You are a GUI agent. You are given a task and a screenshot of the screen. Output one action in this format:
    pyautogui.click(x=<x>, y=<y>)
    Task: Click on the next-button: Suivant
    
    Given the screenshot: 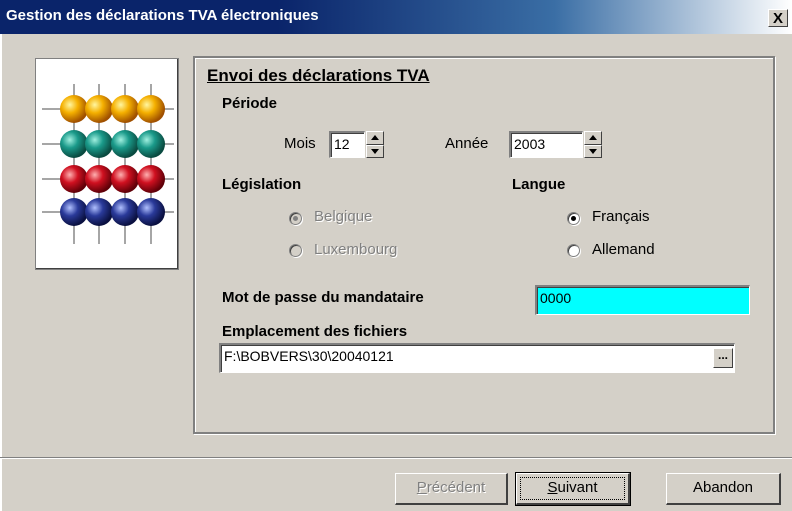 What is the action you would take?
    pyautogui.click(x=573, y=489)
    